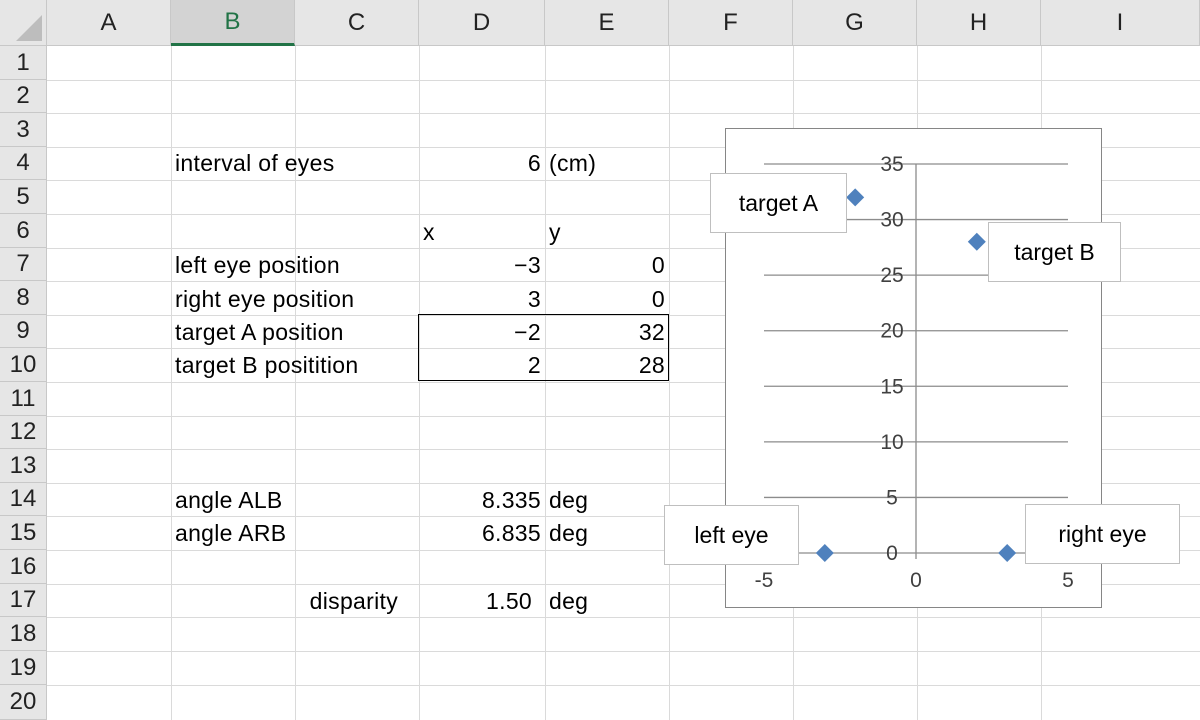 Image resolution: width=1200 pixels, height=720 pixels. What do you see at coordinates (257, 265) in the screenshot?
I see `cell-b7: left eye position` at bounding box center [257, 265].